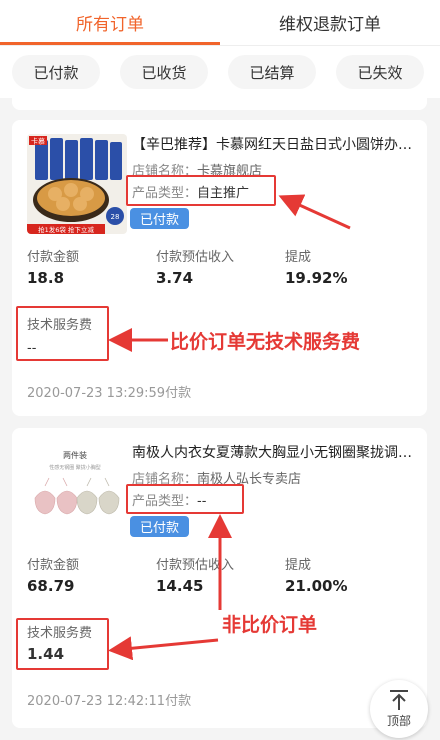 This screenshot has height=740, width=440. What do you see at coordinates (265, 342) in the screenshot?
I see `annotation-no-service-fee: 比价订单无技术服务费` at bounding box center [265, 342].